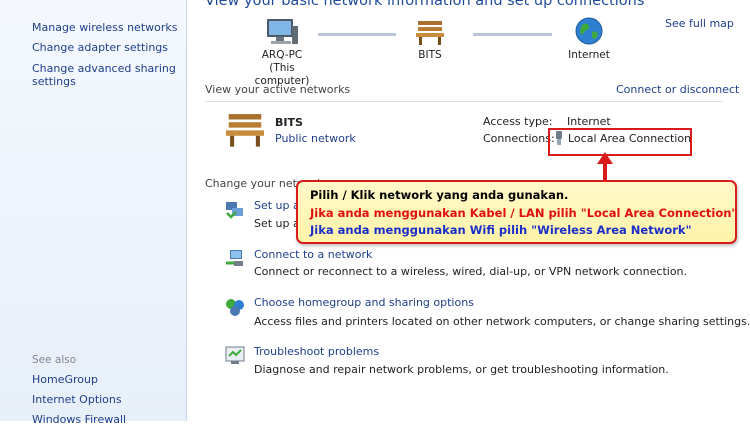 The width and height of the screenshot is (750, 426). Describe the element at coordinates (54, 360) in the screenshot. I see `see-also-heading: See also` at that location.